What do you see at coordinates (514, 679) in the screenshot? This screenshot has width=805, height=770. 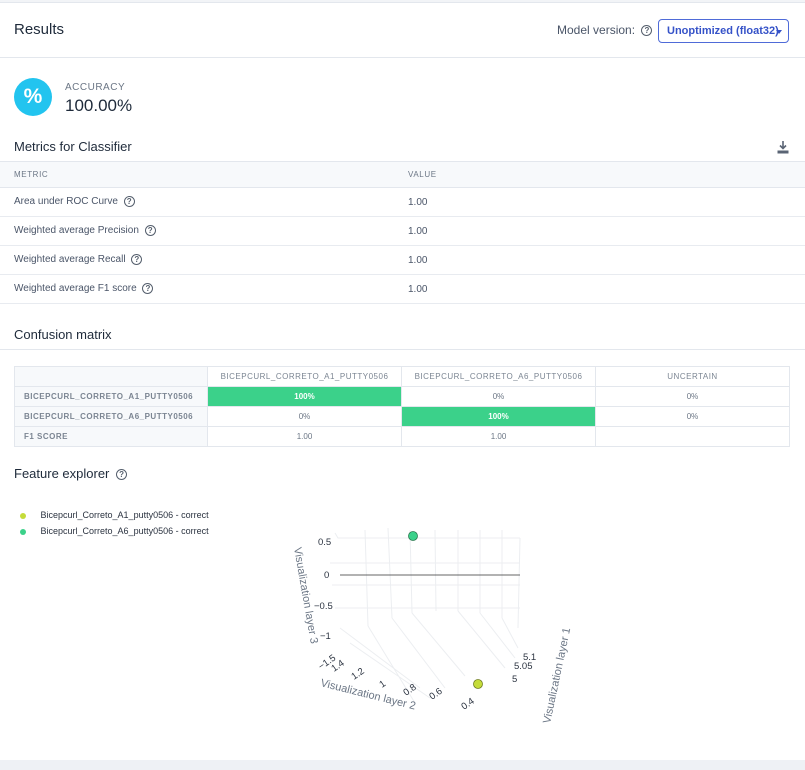 I see `x-tick-label: 5` at bounding box center [514, 679].